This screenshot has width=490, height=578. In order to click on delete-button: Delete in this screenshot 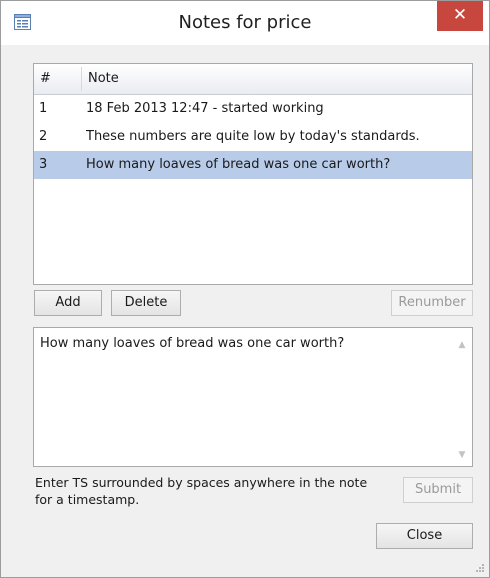, I will do `click(146, 303)`.